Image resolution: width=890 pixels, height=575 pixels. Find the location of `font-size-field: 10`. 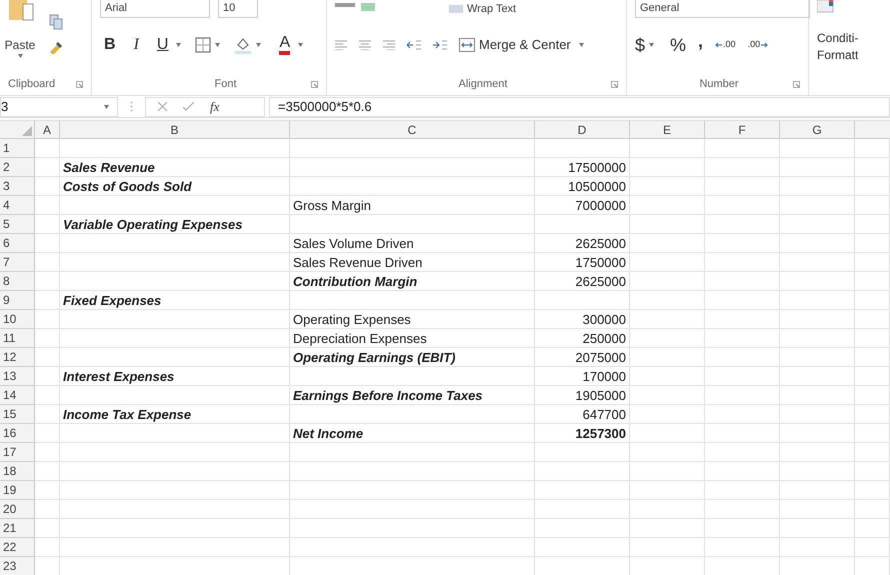

font-size-field: 10 is located at coordinates (238, 9).